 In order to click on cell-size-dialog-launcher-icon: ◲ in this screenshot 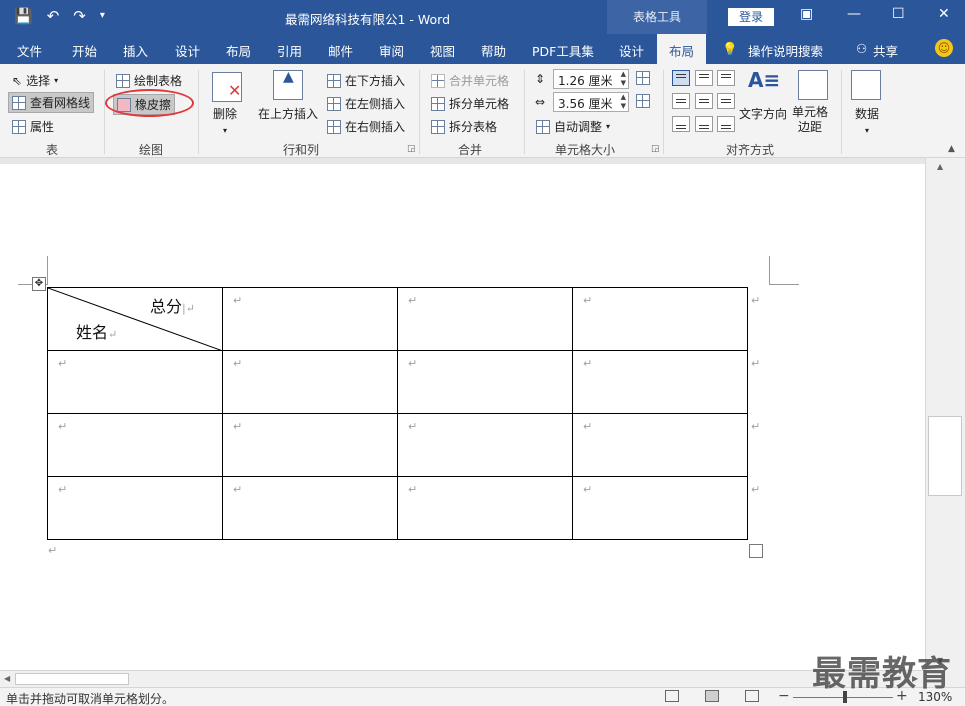, I will do `click(655, 149)`.